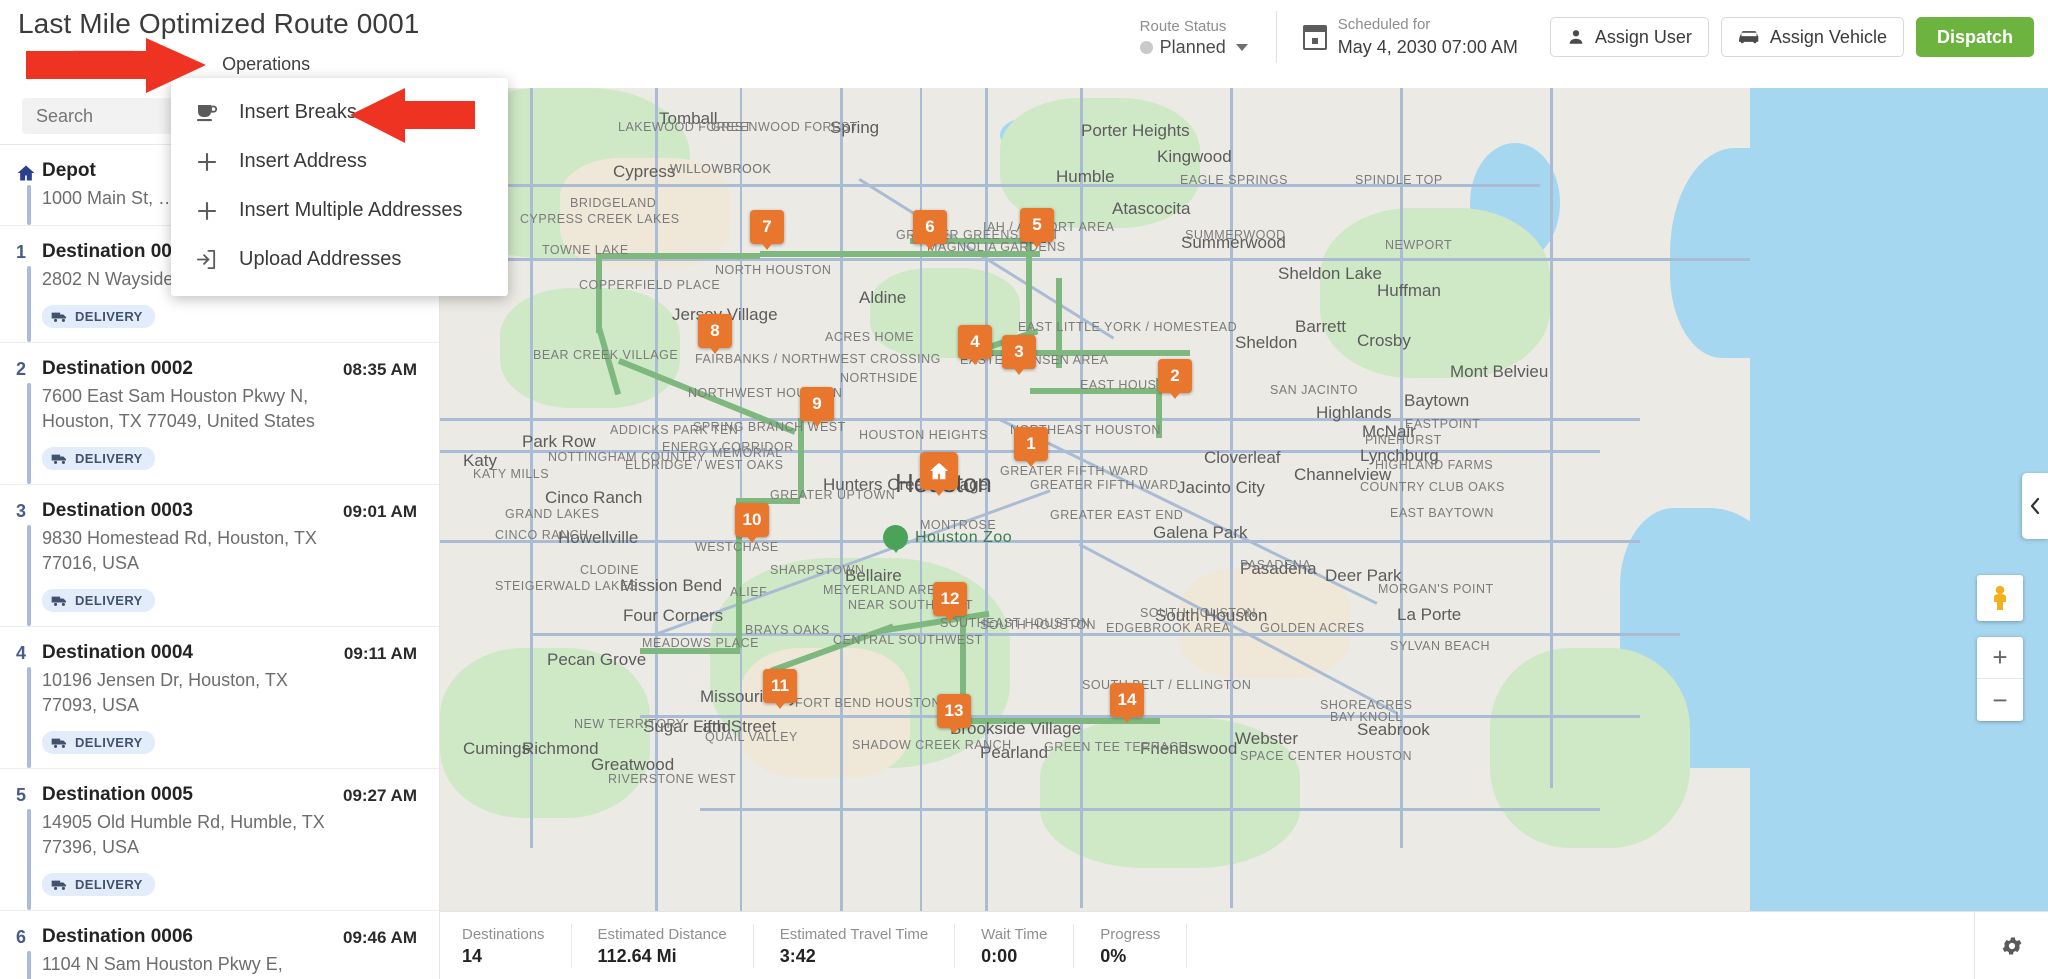 The image size is (2048, 979). What do you see at coordinates (1150, 809) in the screenshot?
I see `map-road-h7` at bounding box center [1150, 809].